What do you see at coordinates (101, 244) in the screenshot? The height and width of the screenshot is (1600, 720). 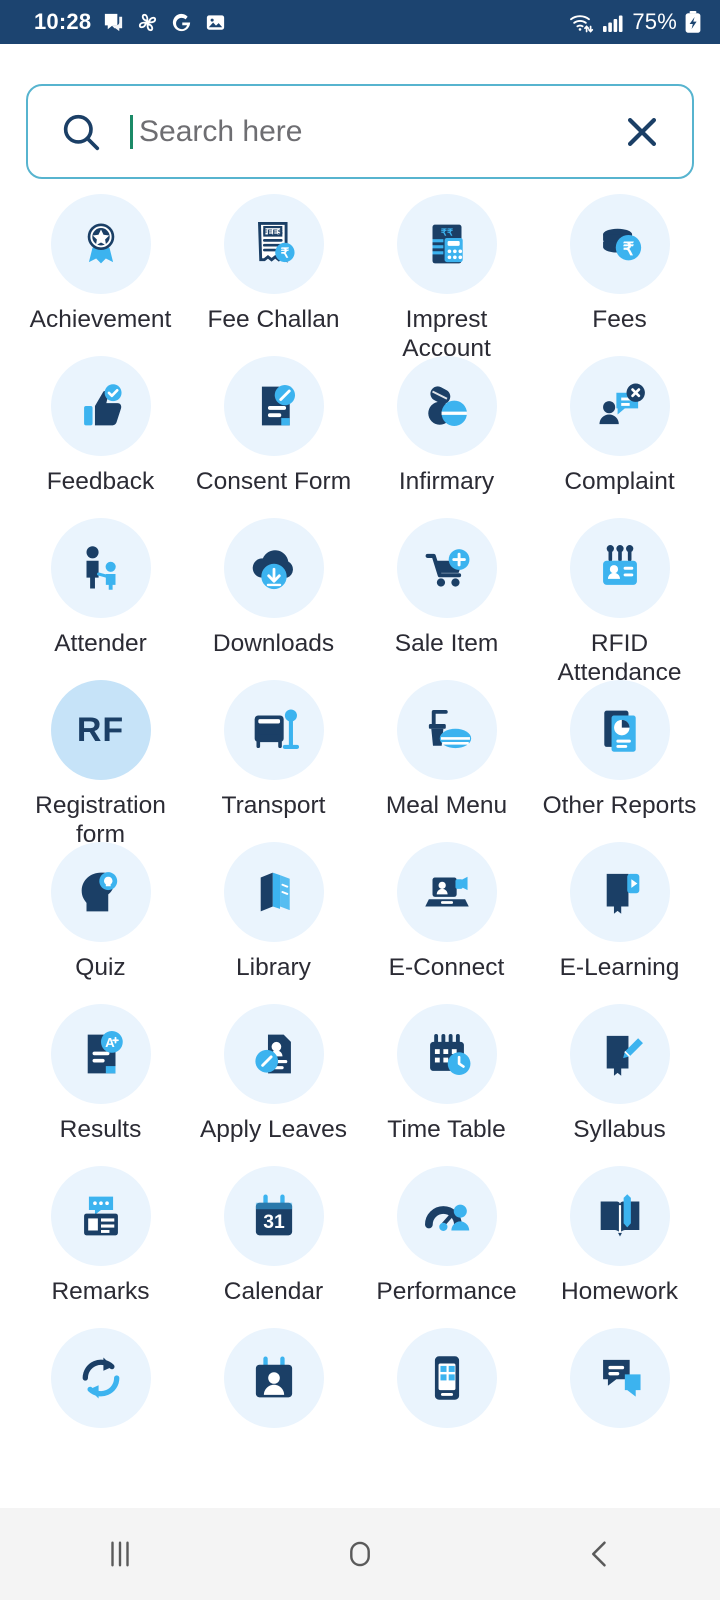 I see `award-ribbon-icon` at bounding box center [101, 244].